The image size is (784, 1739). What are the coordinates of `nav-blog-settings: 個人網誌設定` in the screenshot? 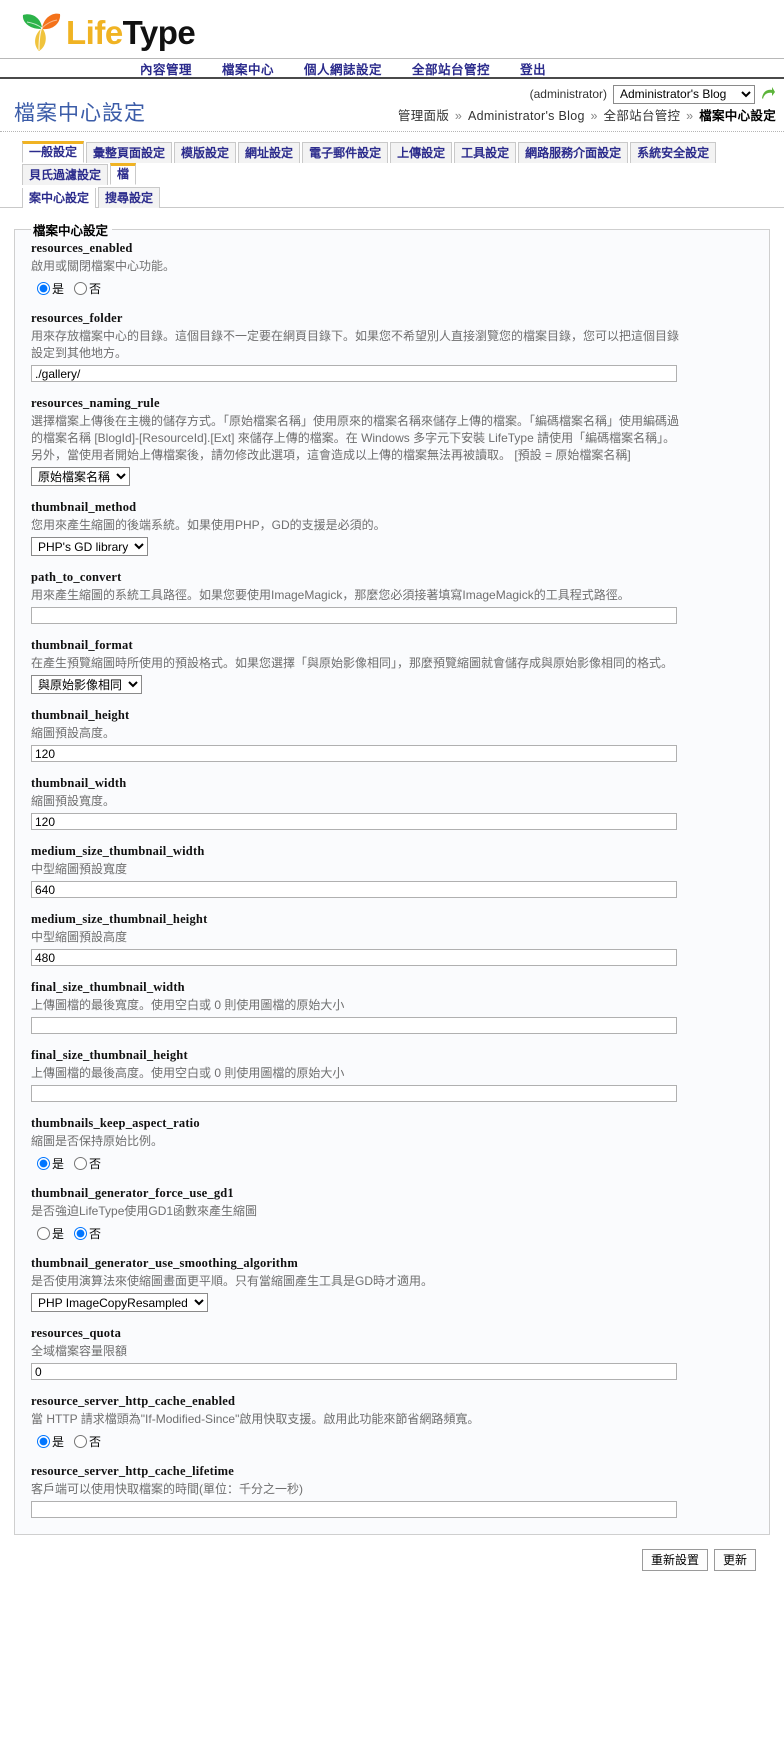 It's located at (343, 68).